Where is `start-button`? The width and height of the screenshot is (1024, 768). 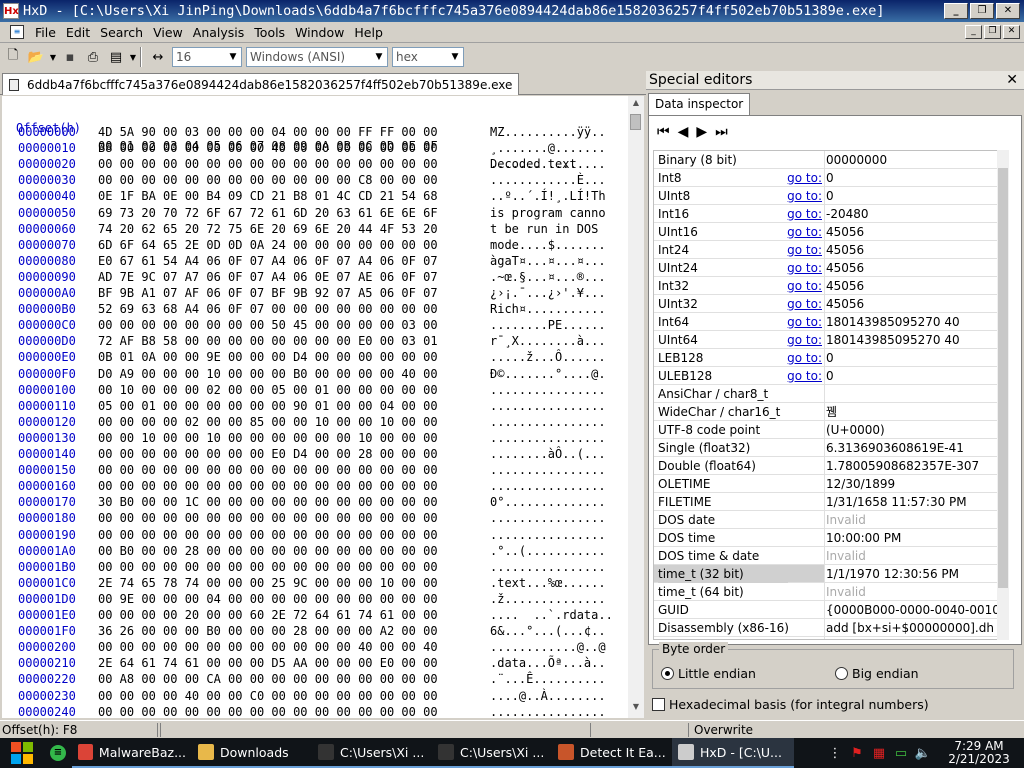
start-button is located at coordinates (22, 753).